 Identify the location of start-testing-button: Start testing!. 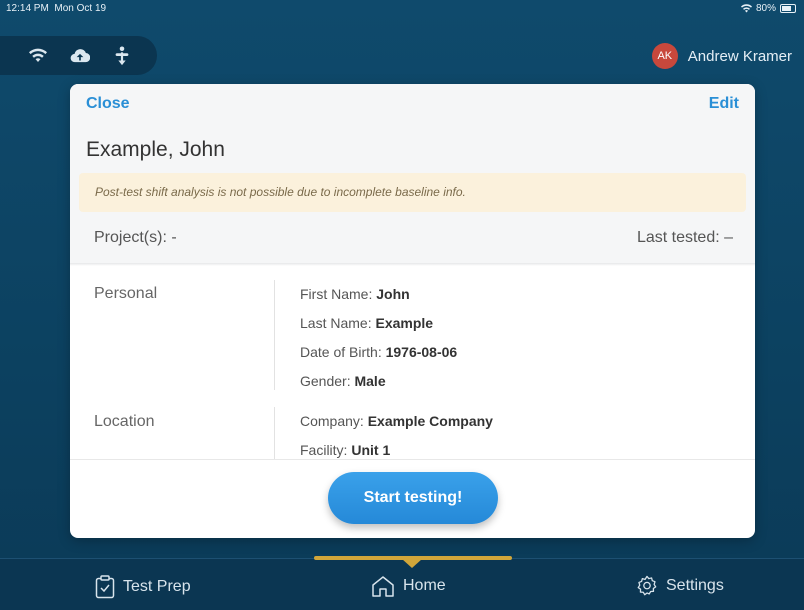
(413, 498).